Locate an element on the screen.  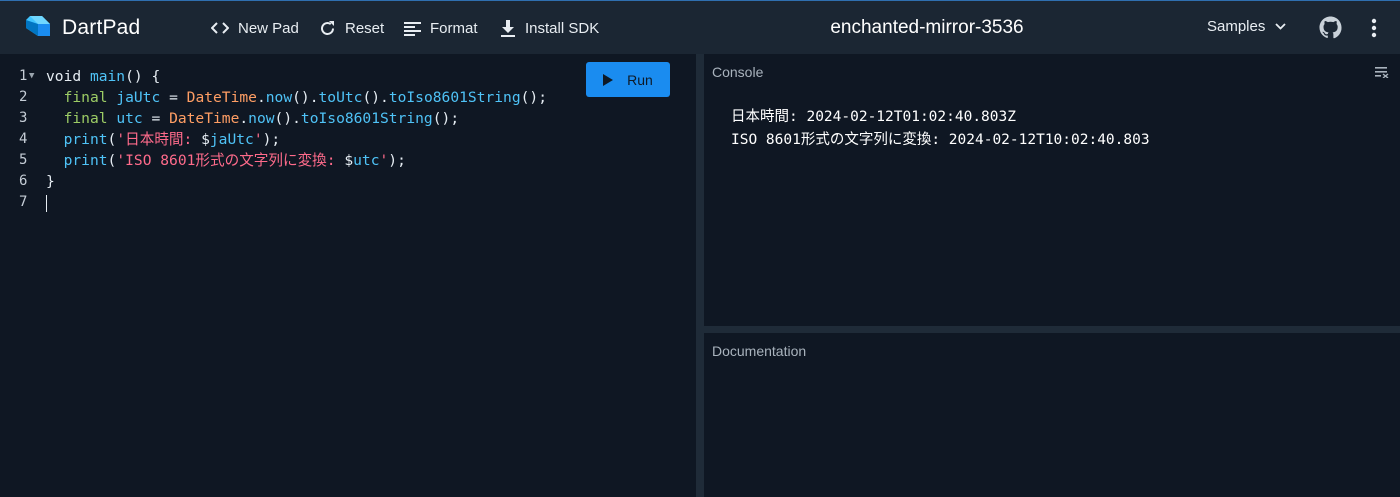
code-line is located at coordinates (296, 202).